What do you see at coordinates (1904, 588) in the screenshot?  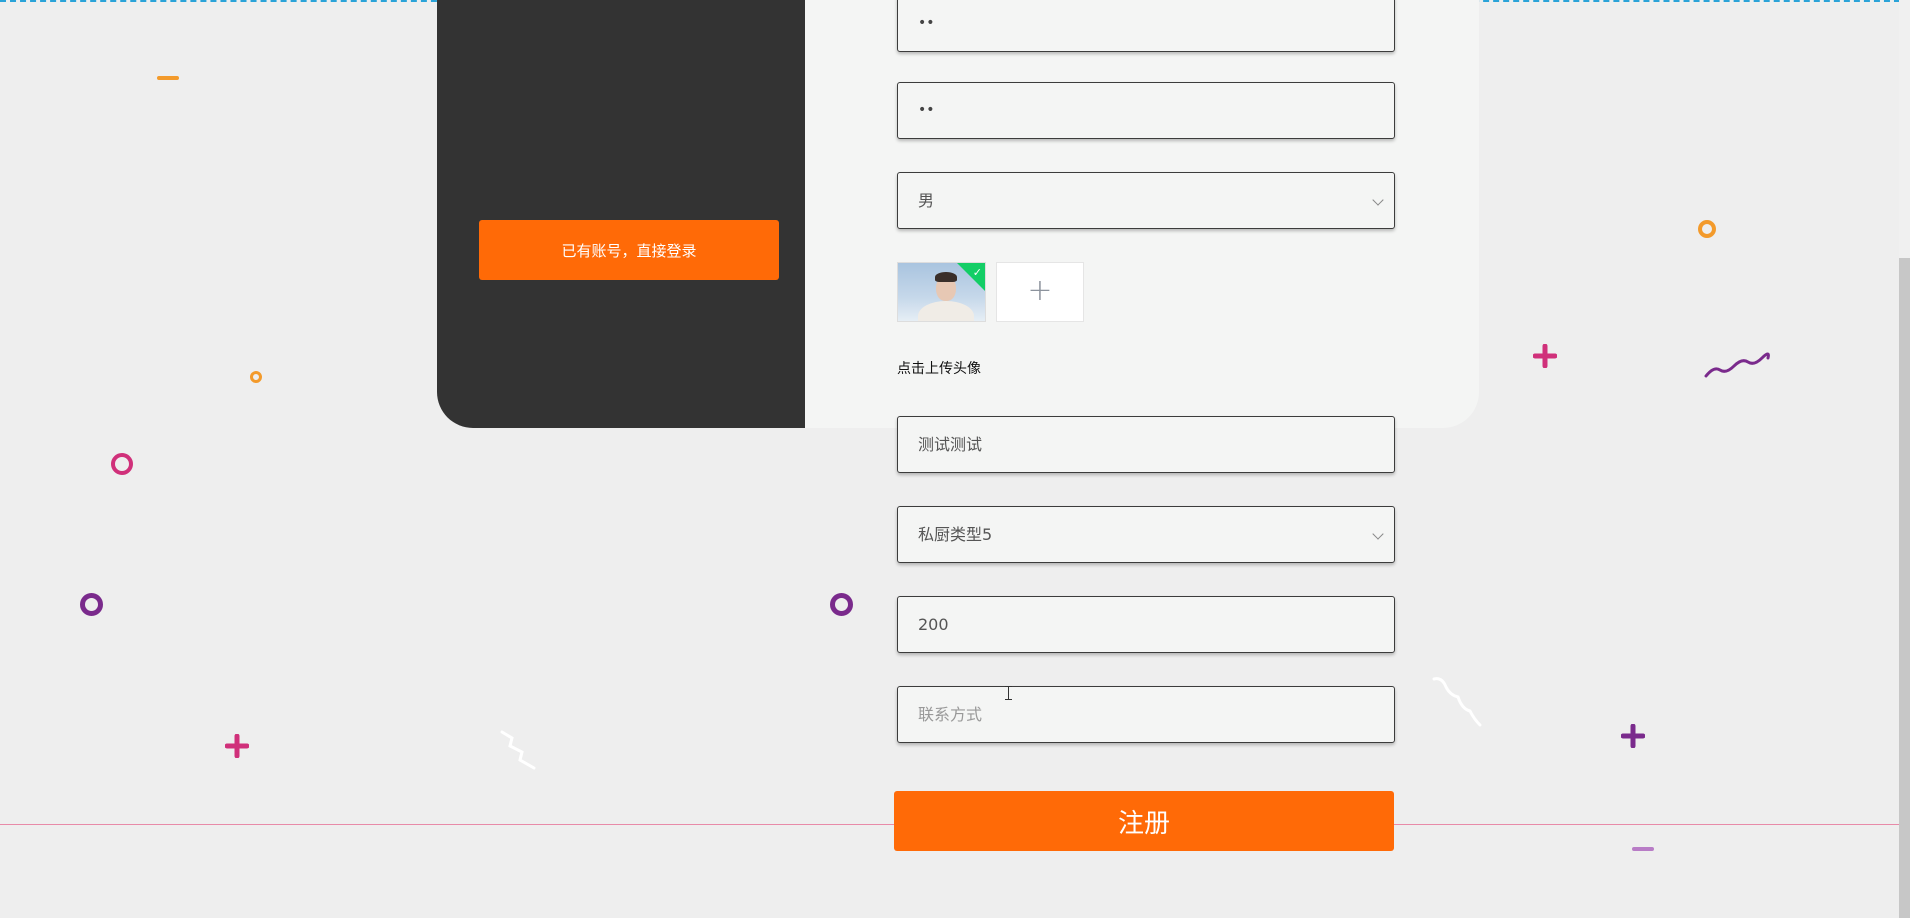 I see `scrollbar-thumb` at bounding box center [1904, 588].